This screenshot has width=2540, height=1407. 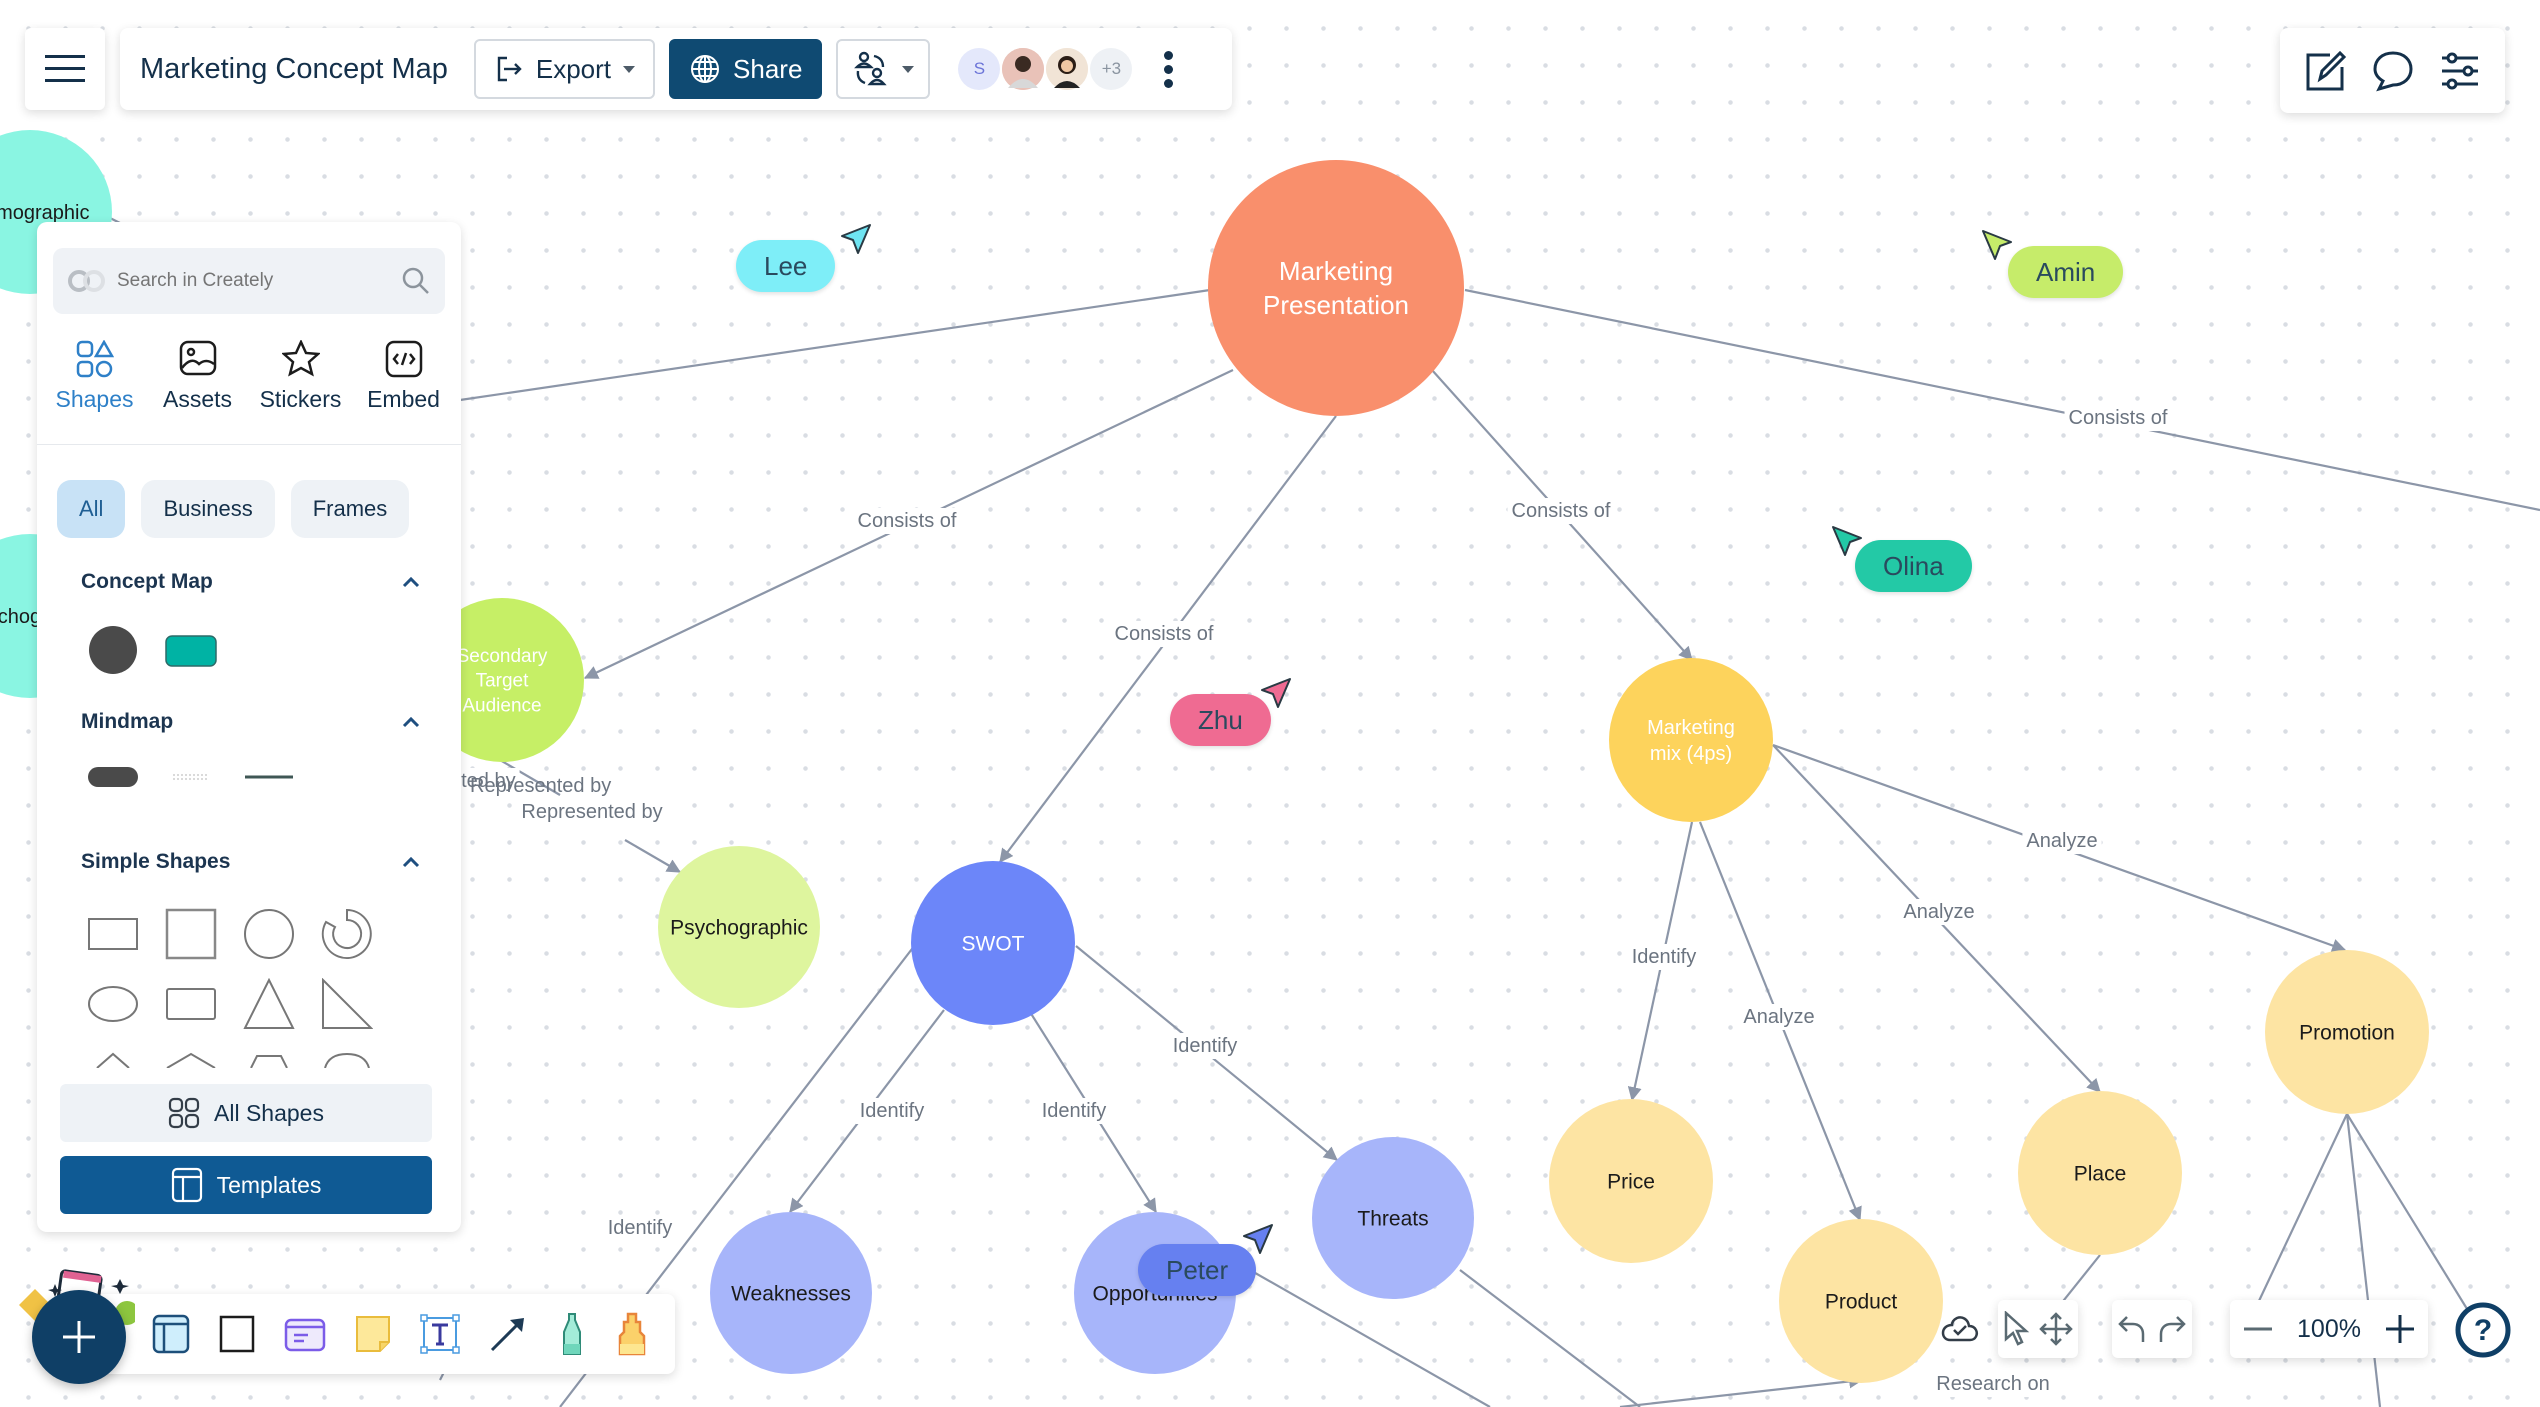 What do you see at coordinates (305, 1334) in the screenshot?
I see `card-tool-icon` at bounding box center [305, 1334].